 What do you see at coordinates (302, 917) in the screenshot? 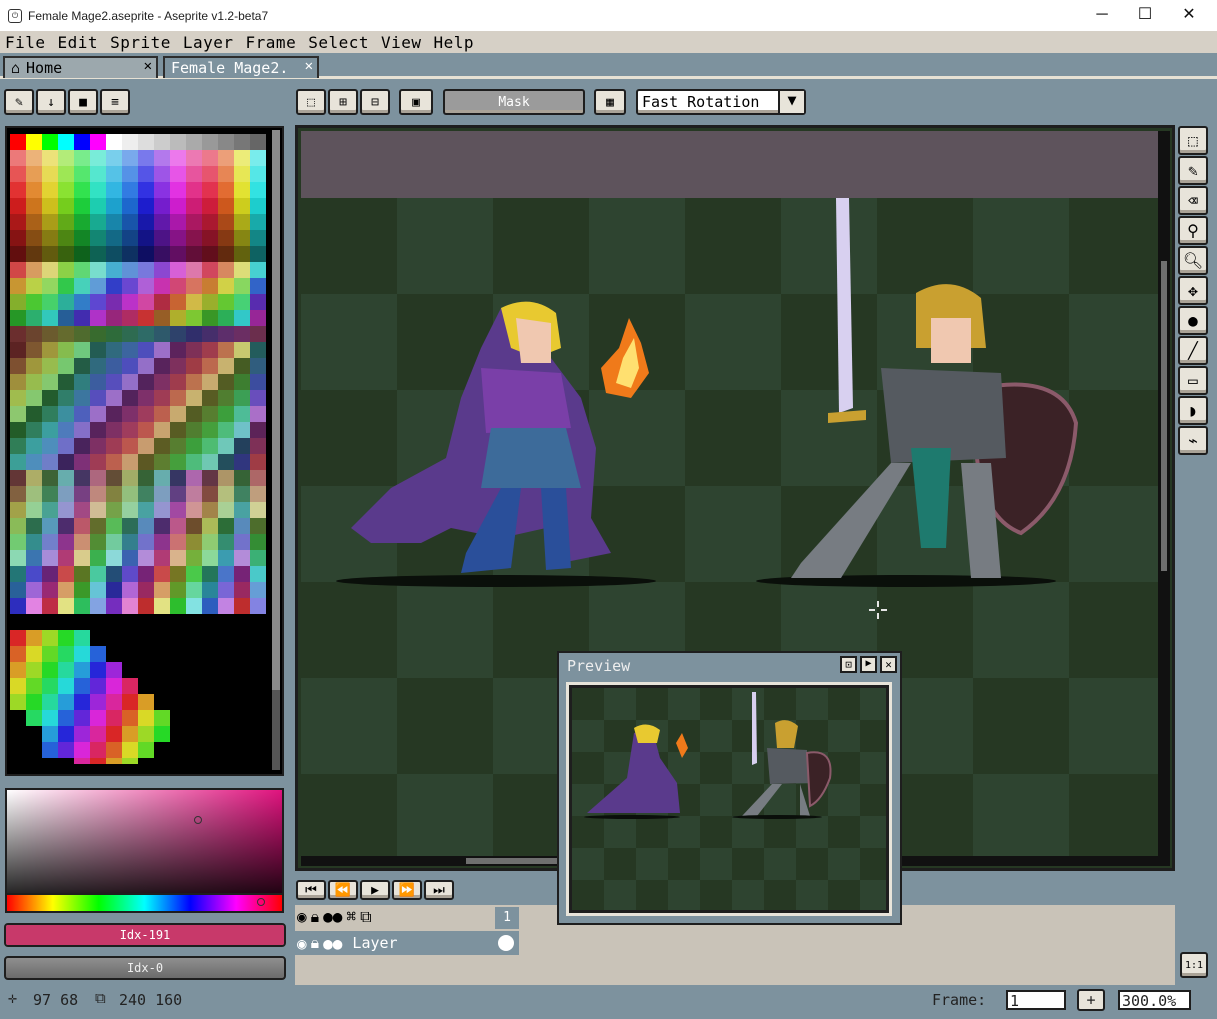
I see `eye-icon: ◉` at bounding box center [302, 917].